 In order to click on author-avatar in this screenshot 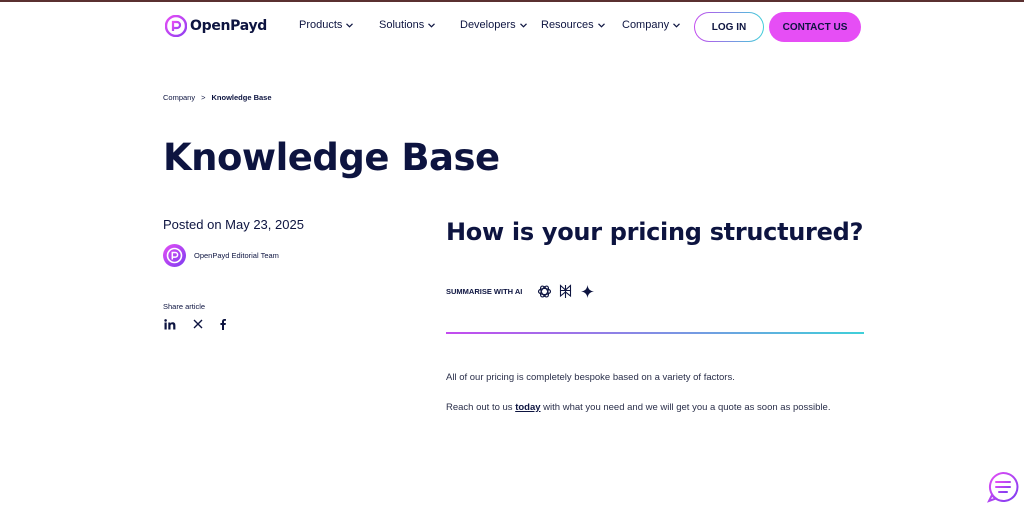, I will do `click(174, 255)`.